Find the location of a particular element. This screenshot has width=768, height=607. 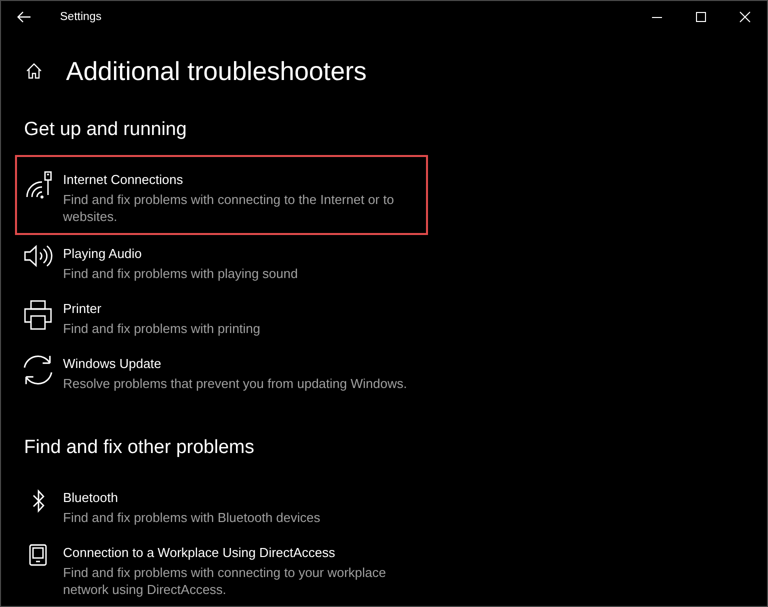

refresh-icon is located at coordinates (38, 370).